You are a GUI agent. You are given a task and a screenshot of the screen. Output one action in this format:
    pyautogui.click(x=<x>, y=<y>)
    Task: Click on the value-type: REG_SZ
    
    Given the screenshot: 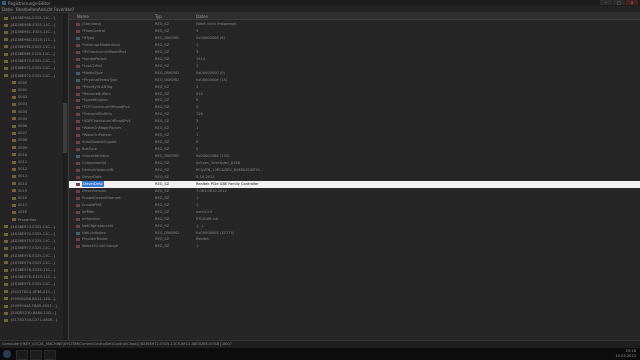 What is the action you would take?
    pyautogui.click(x=162, y=211)
    